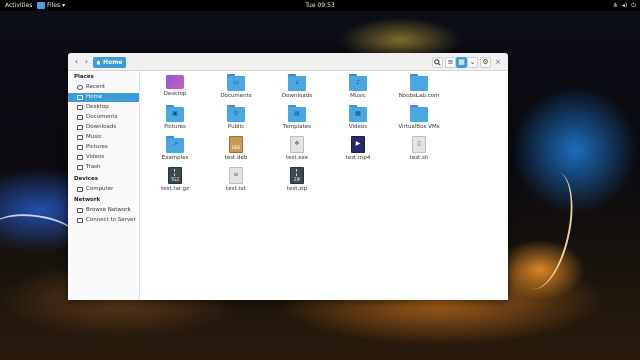 The image size is (640, 360). What do you see at coordinates (297, 158) in the screenshot?
I see `file-name: test.exe` at bounding box center [297, 158].